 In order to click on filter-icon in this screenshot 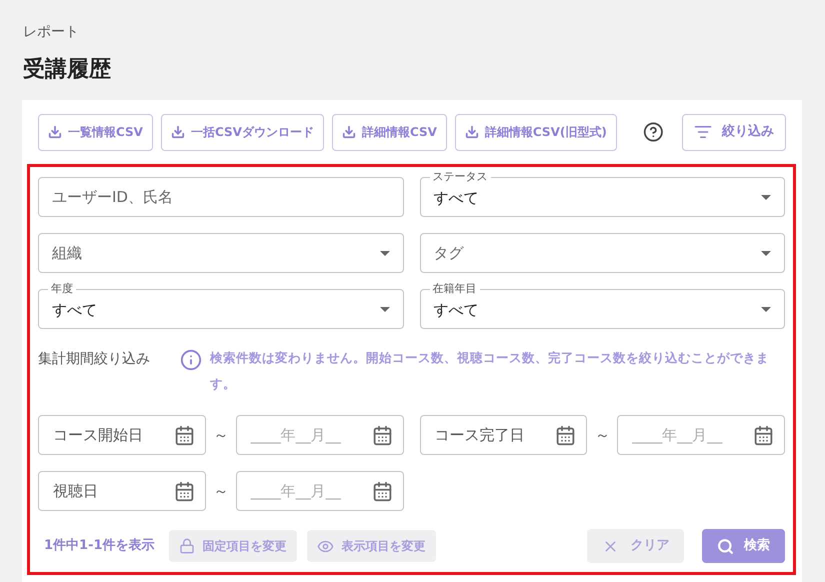, I will do `click(703, 132)`.